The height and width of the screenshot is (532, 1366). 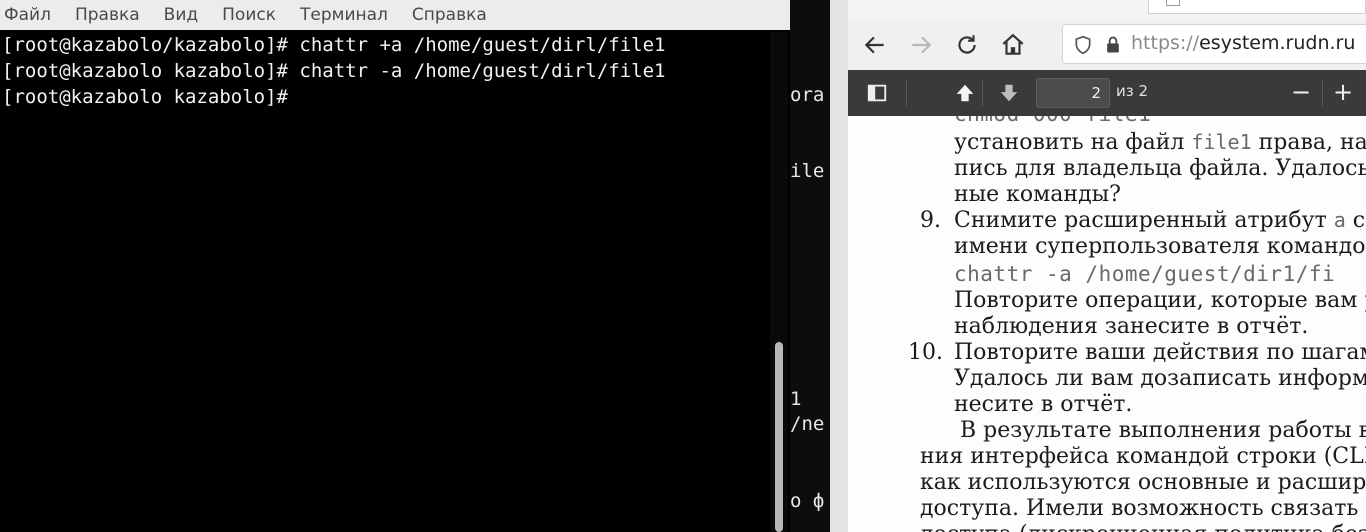 I want to click on url-text: https://esystem.rudn.ru, so click(x=1243, y=43).